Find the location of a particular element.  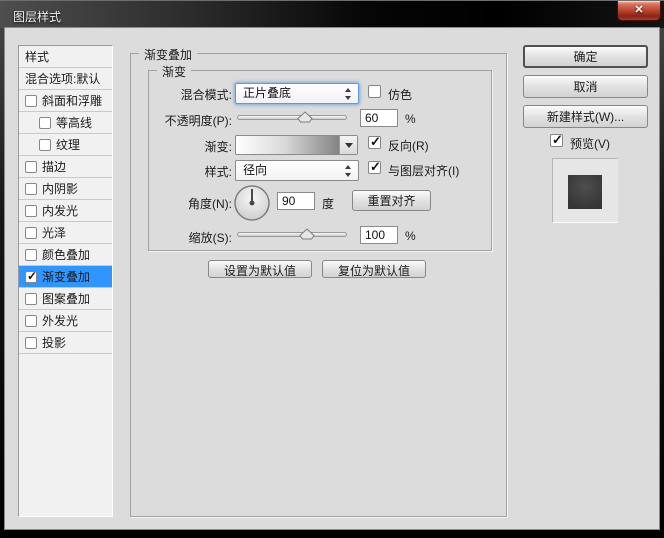

sidebar-item-label: 样式 is located at coordinates (37, 57).